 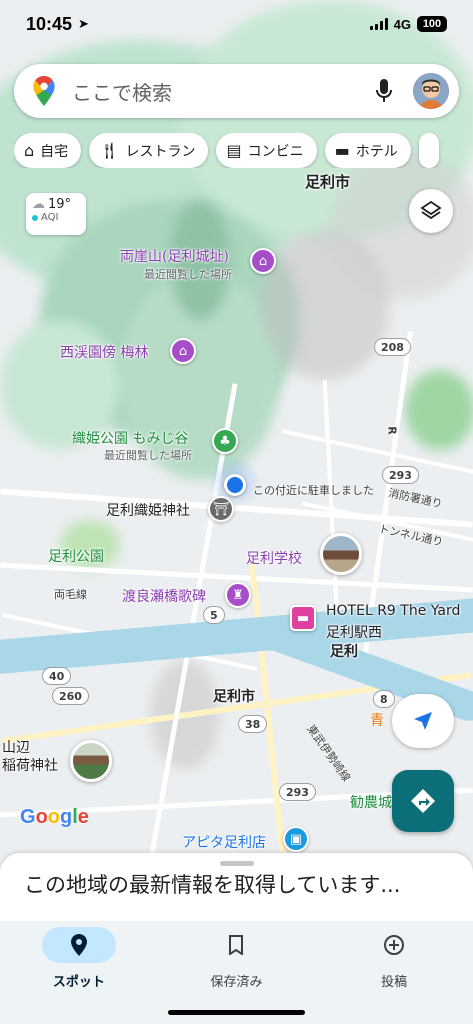 What do you see at coordinates (236, 1012) in the screenshot?
I see `home-indicator` at bounding box center [236, 1012].